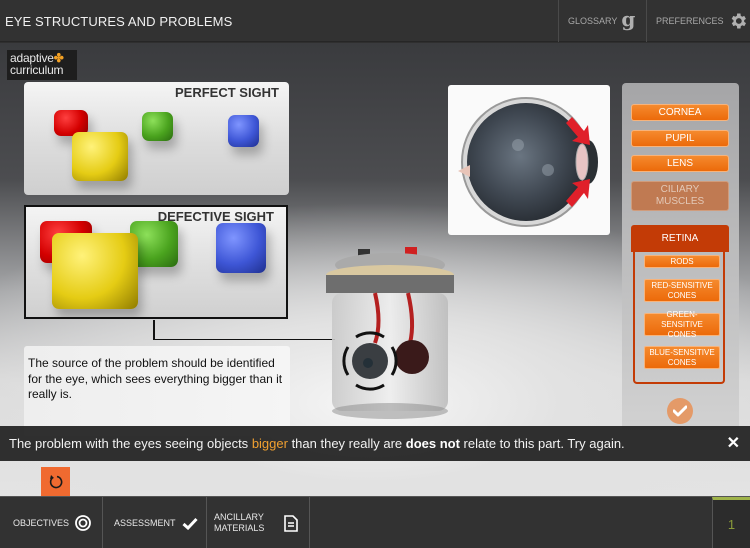 Image resolution: width=750 pixels, height=548 pixels. I want to click on lens-button: LENS, so click(680, 163).